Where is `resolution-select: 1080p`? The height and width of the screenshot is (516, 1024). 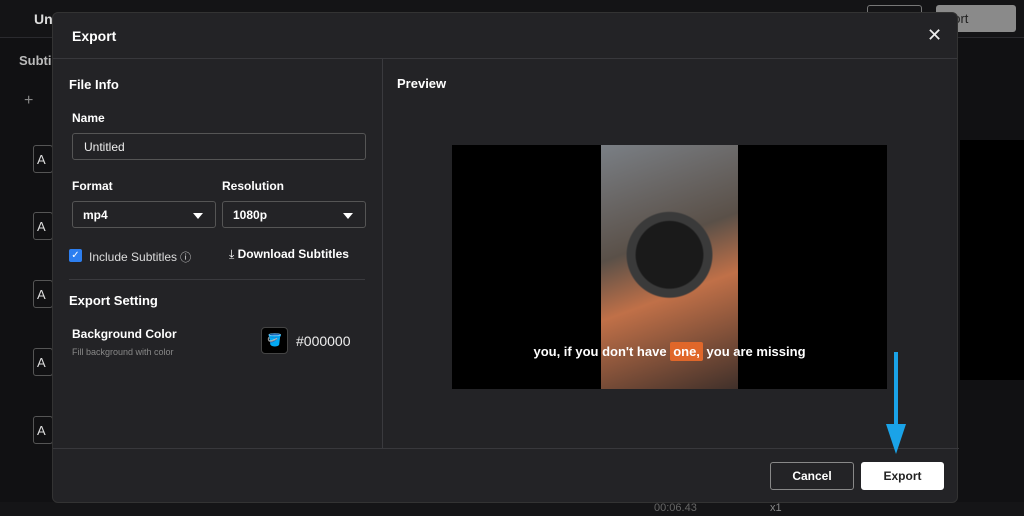 resolution-select: 1080p is located at coordinates (294, 214).